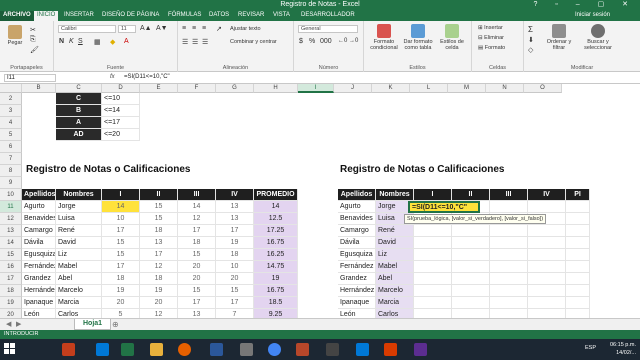  Describe the element at coordinates (87, 29) in the screenshot. I see `font-name-select: Calibri` at that location.